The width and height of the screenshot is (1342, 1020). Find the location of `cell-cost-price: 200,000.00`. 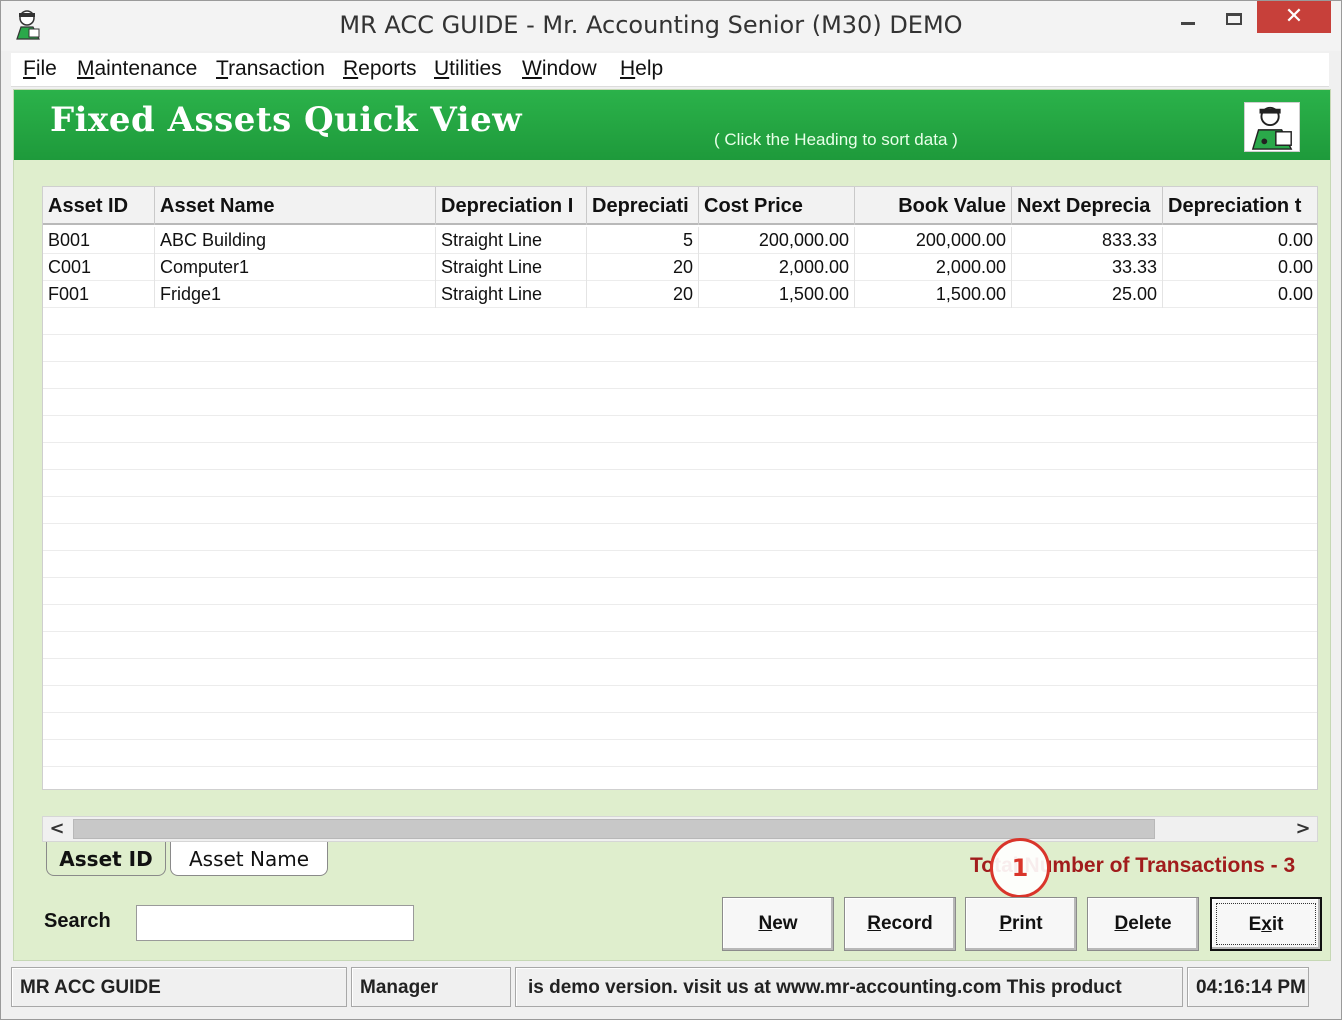

cell-cost-price: 200,000.00 is located at coordinates (777, 240).